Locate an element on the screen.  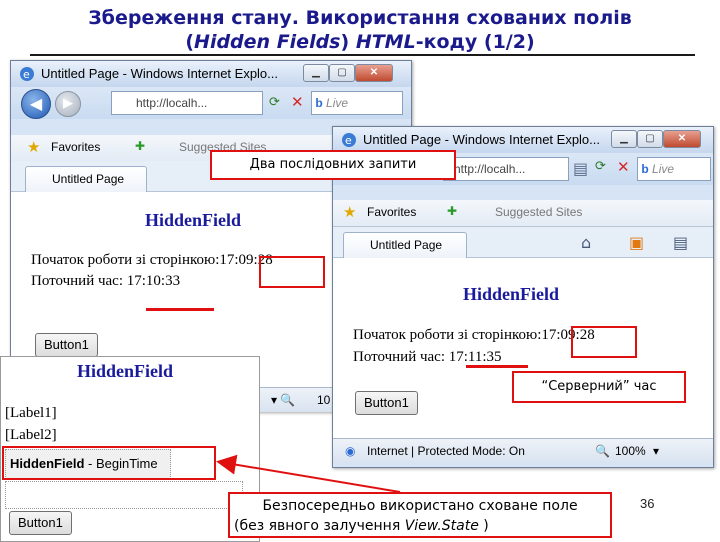
note-viewstate: View.State is located at coordinates (441, 526).